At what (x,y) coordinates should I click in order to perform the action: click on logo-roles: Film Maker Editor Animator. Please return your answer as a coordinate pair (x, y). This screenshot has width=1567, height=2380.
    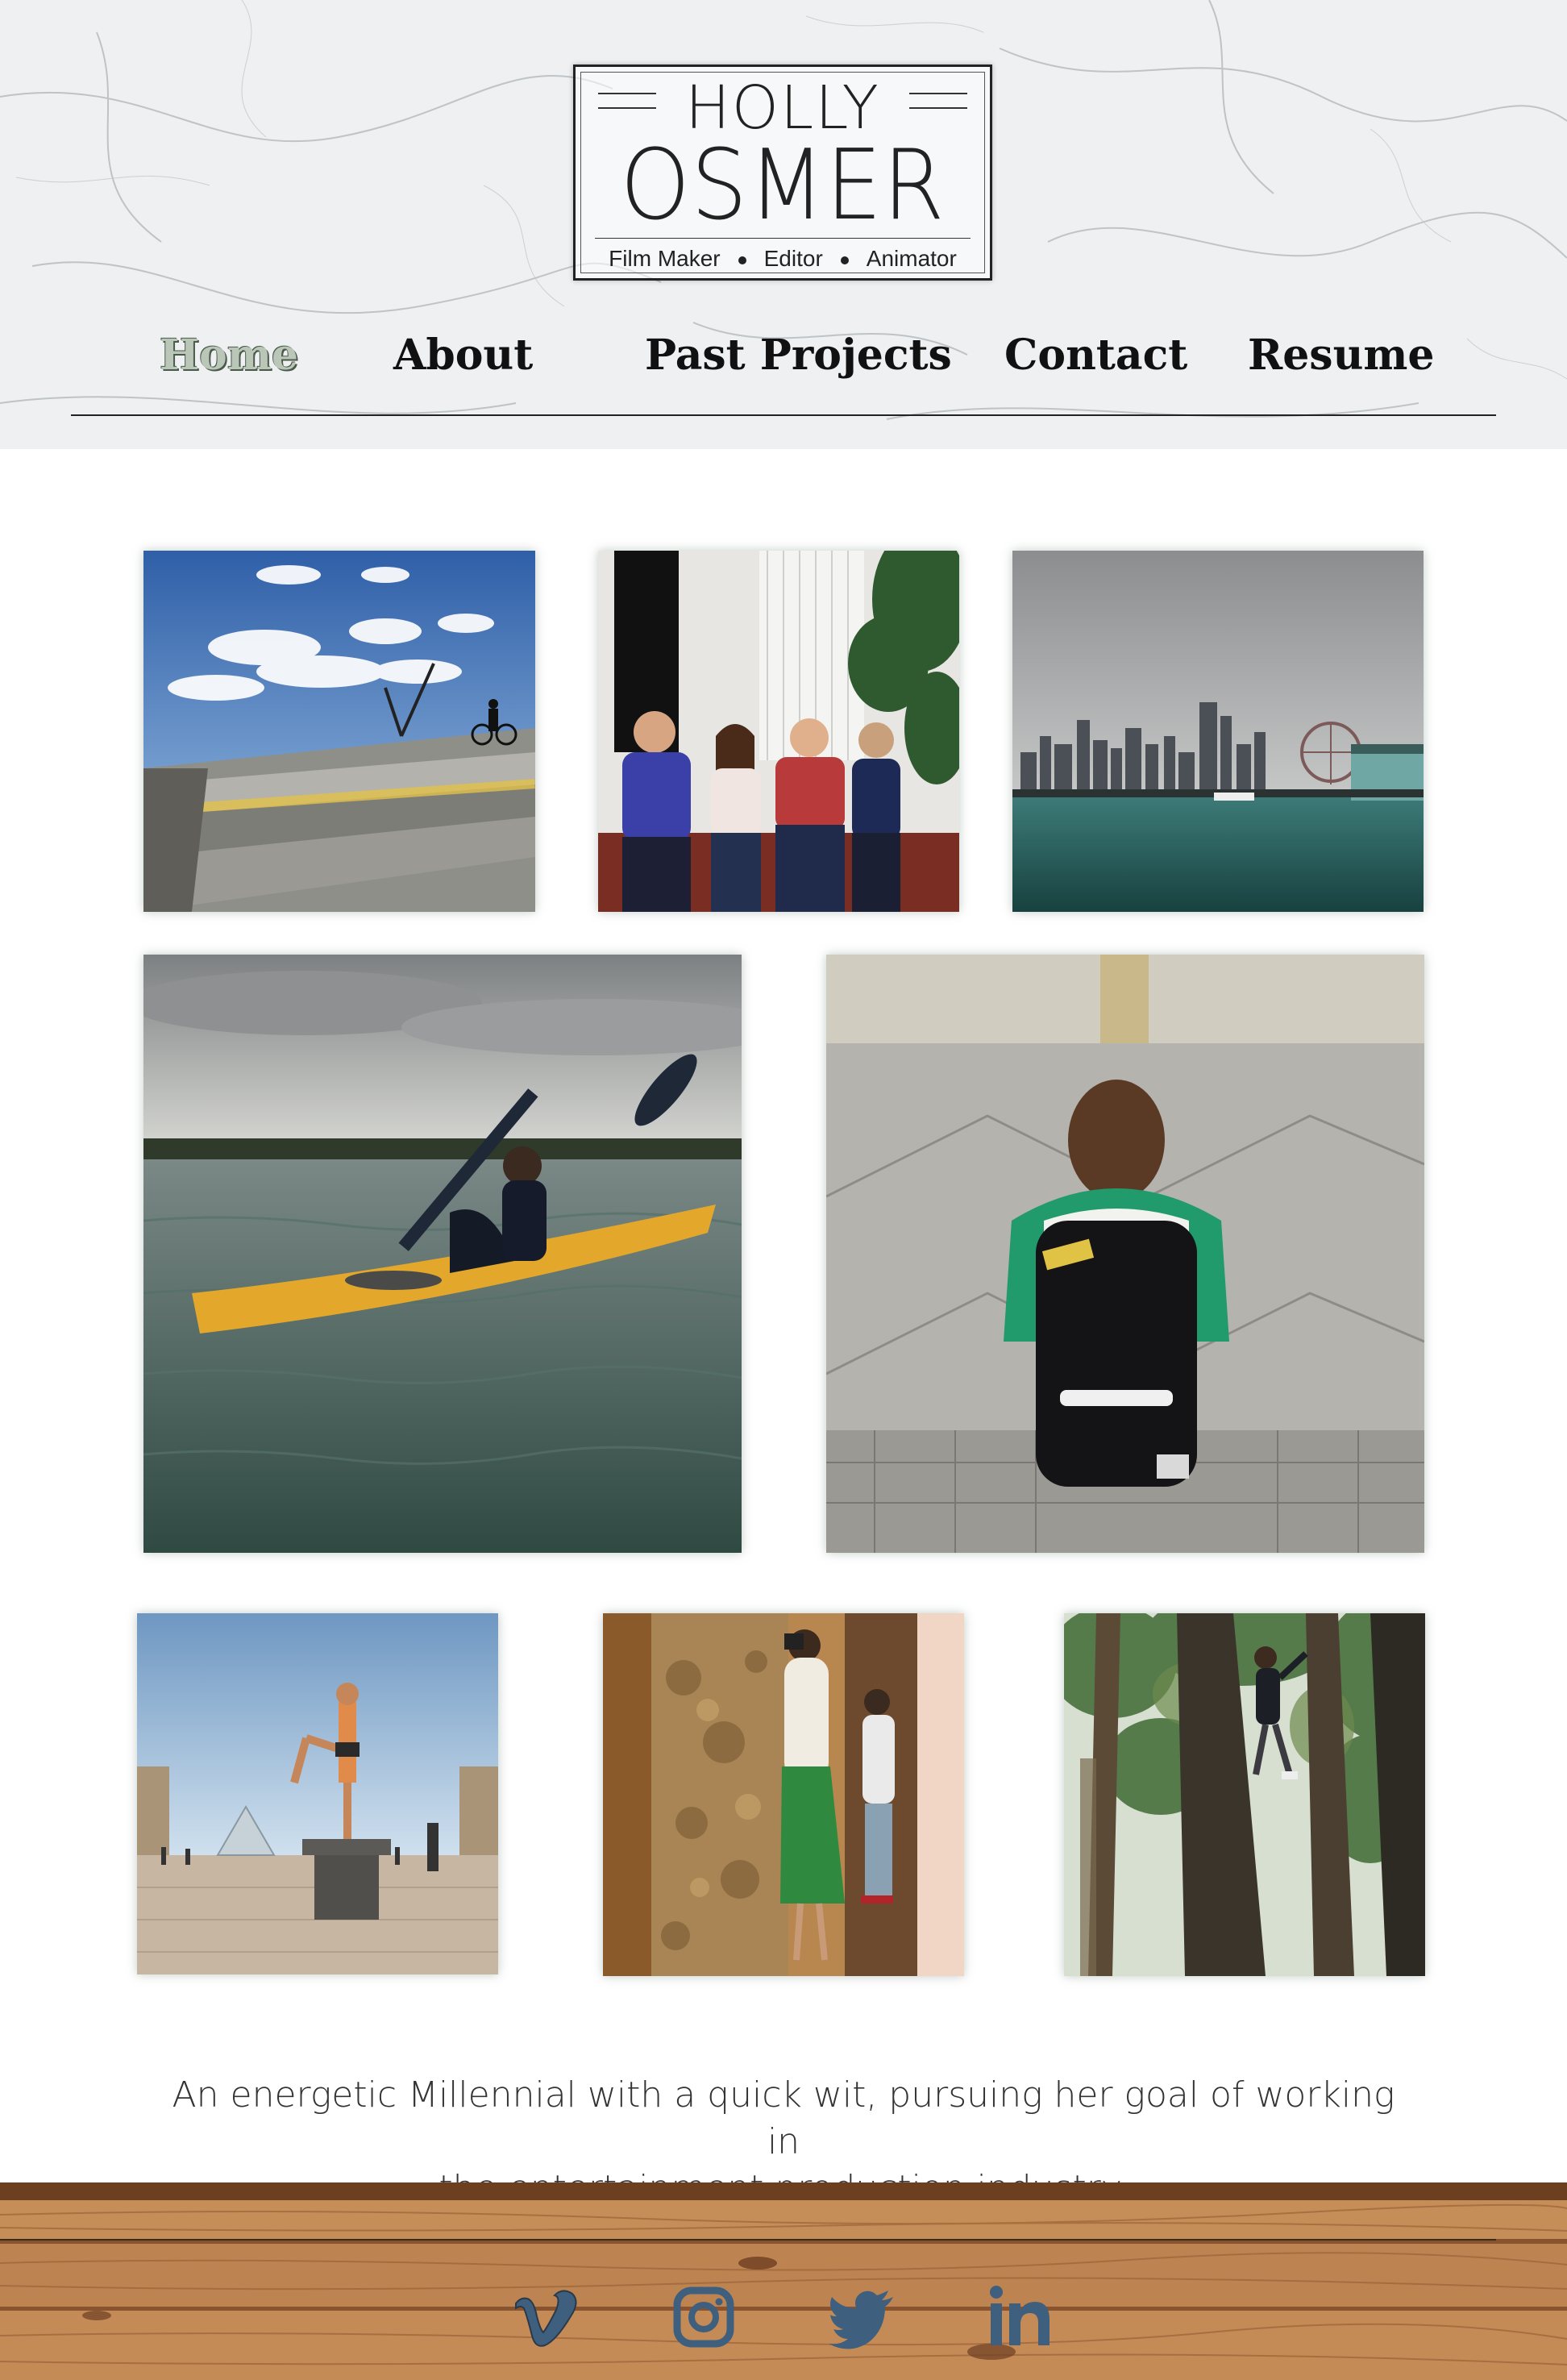
    Looking at the image, I should click on (783, 259).